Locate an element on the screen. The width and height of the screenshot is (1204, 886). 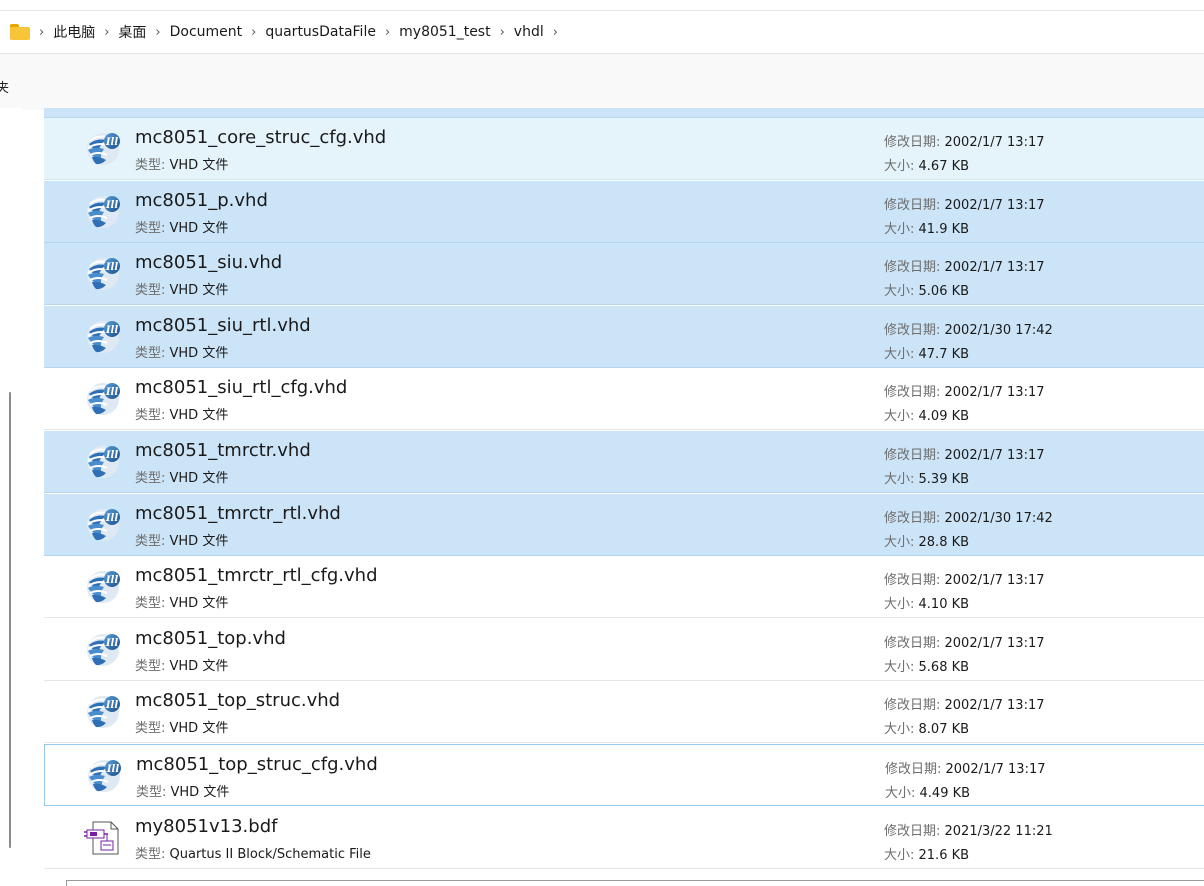
size-value: 4.10 KB is located at coordinates (944, 605).